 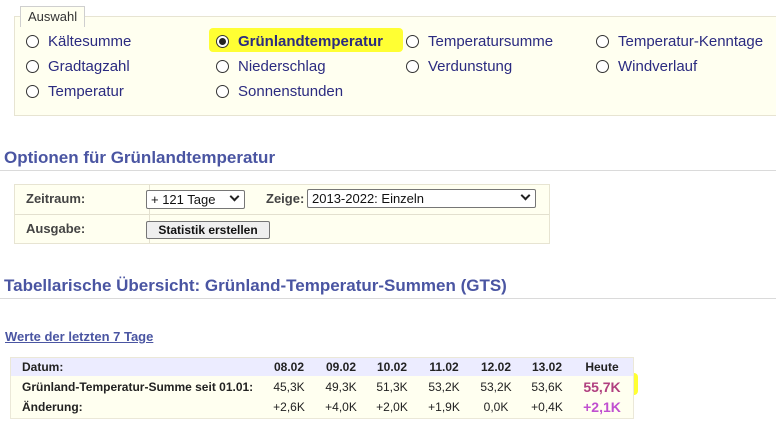 I want to click on table-heading-rule, so click(x=388, y=298).